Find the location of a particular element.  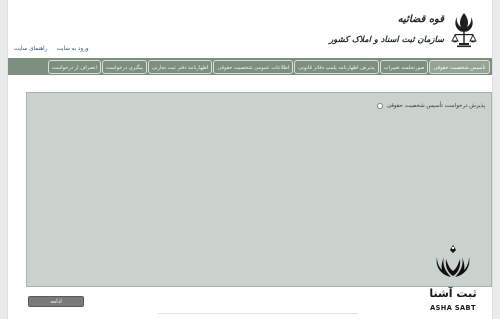

hands-logo-icon is located at coordinates (453, 261).